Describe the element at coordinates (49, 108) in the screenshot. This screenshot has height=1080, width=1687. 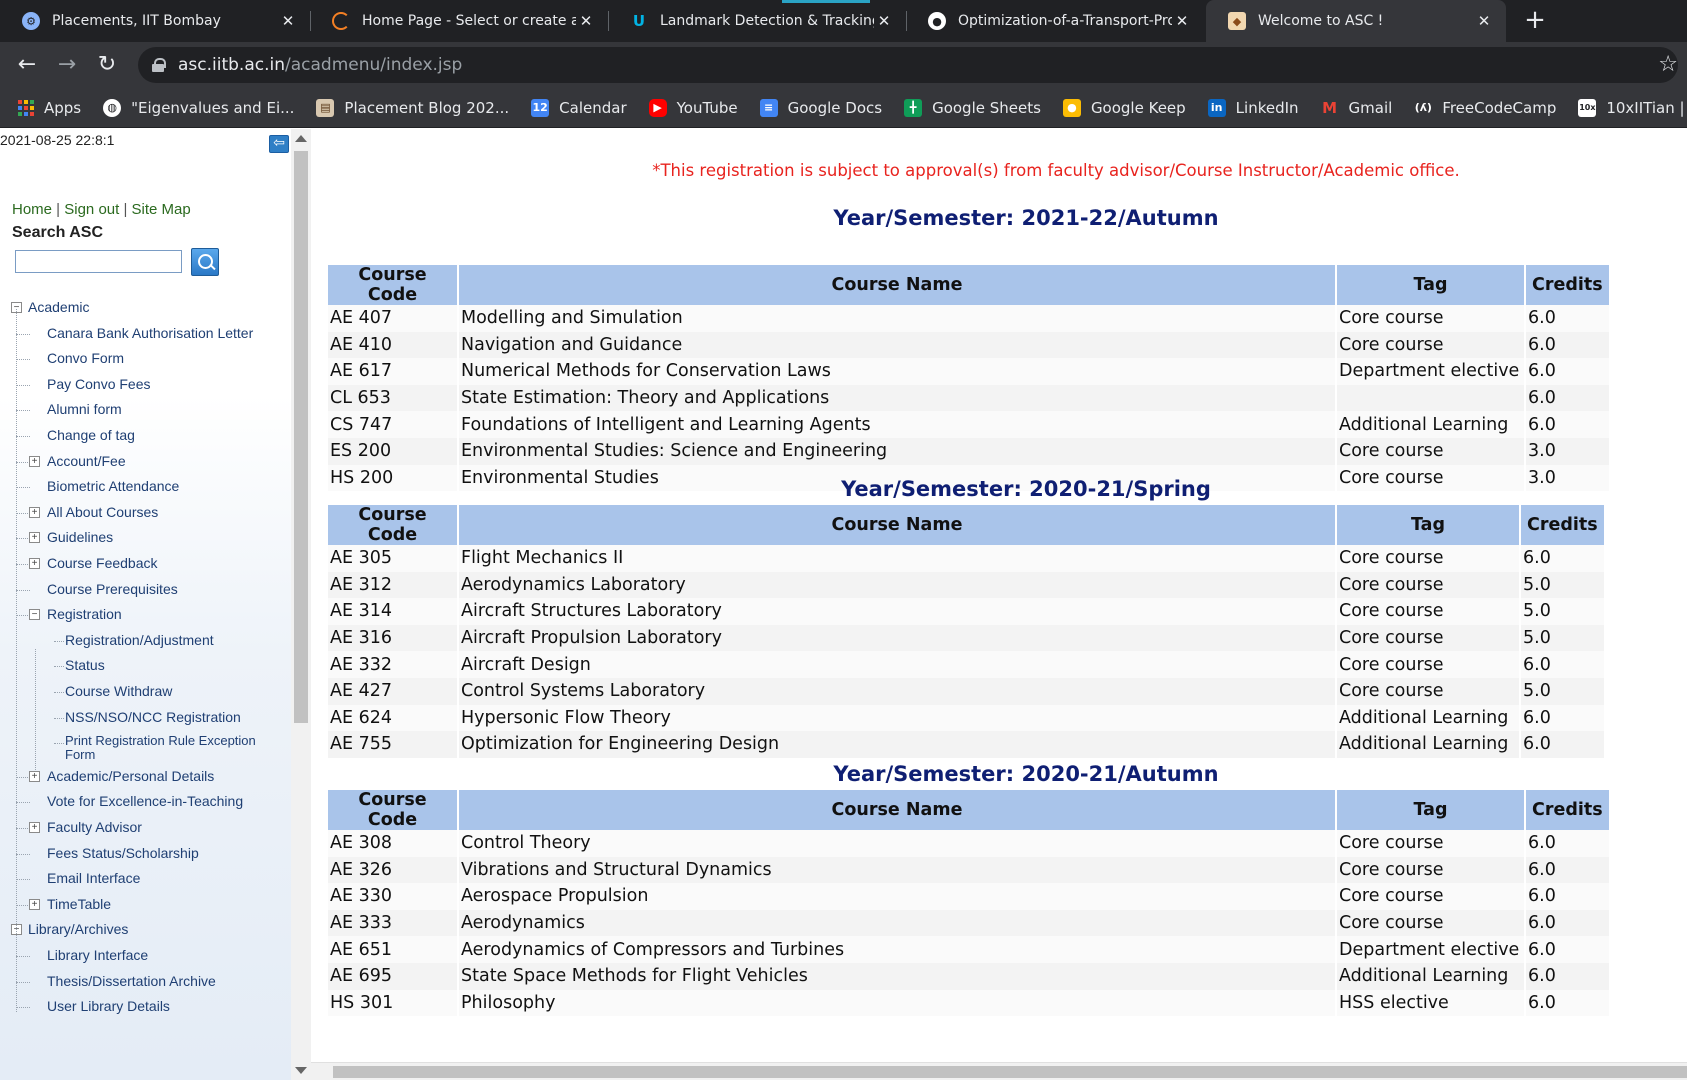
I see `bookmark-apps: Apps` at that location.